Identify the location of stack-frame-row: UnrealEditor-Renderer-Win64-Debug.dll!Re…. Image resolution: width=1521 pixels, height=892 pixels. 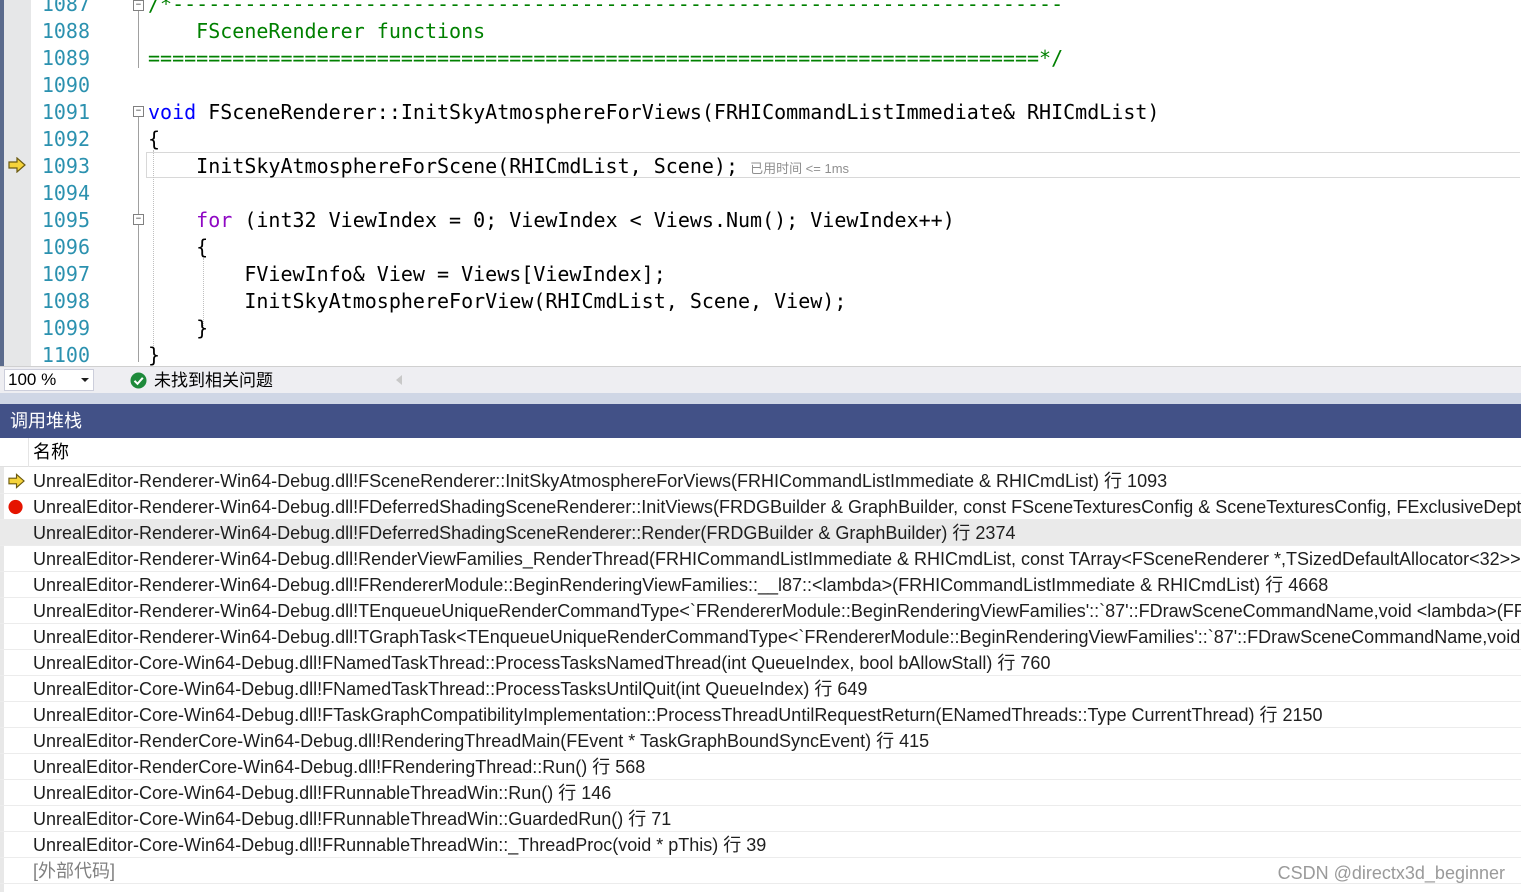
(760, 559).